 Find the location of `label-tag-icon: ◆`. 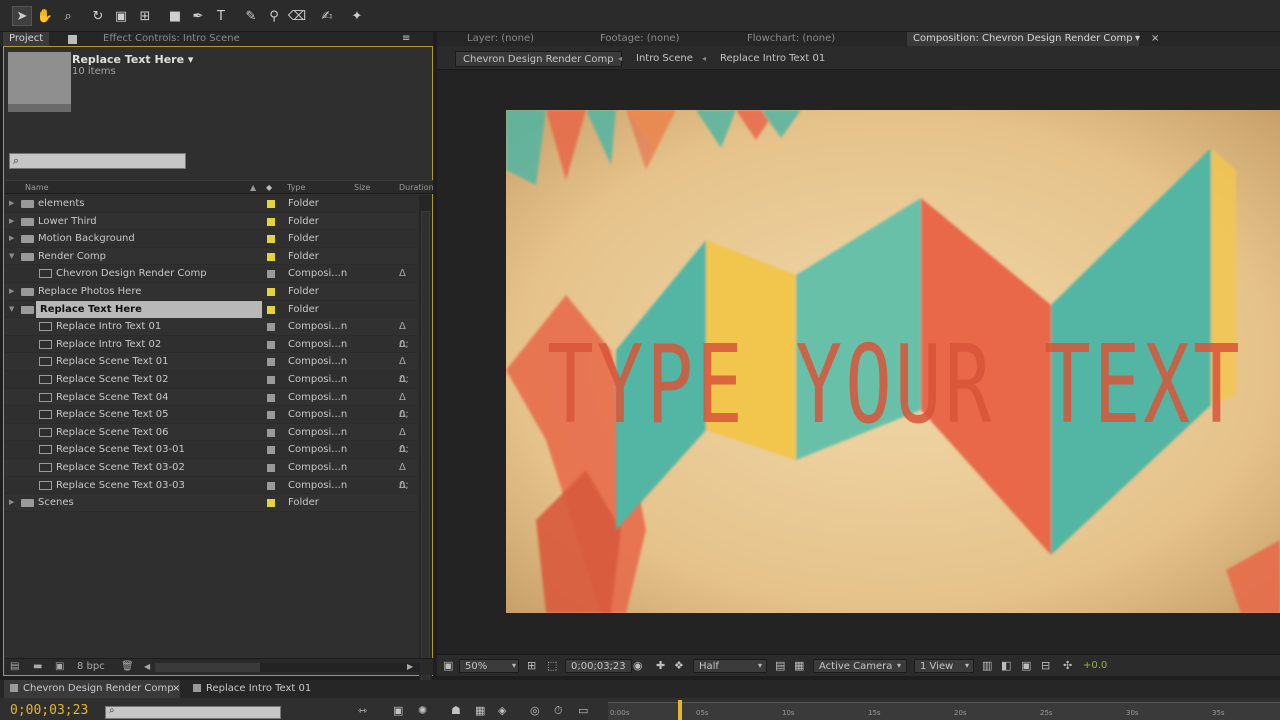

label-tag-icon: ◆ is located at coordinates (269, 187).